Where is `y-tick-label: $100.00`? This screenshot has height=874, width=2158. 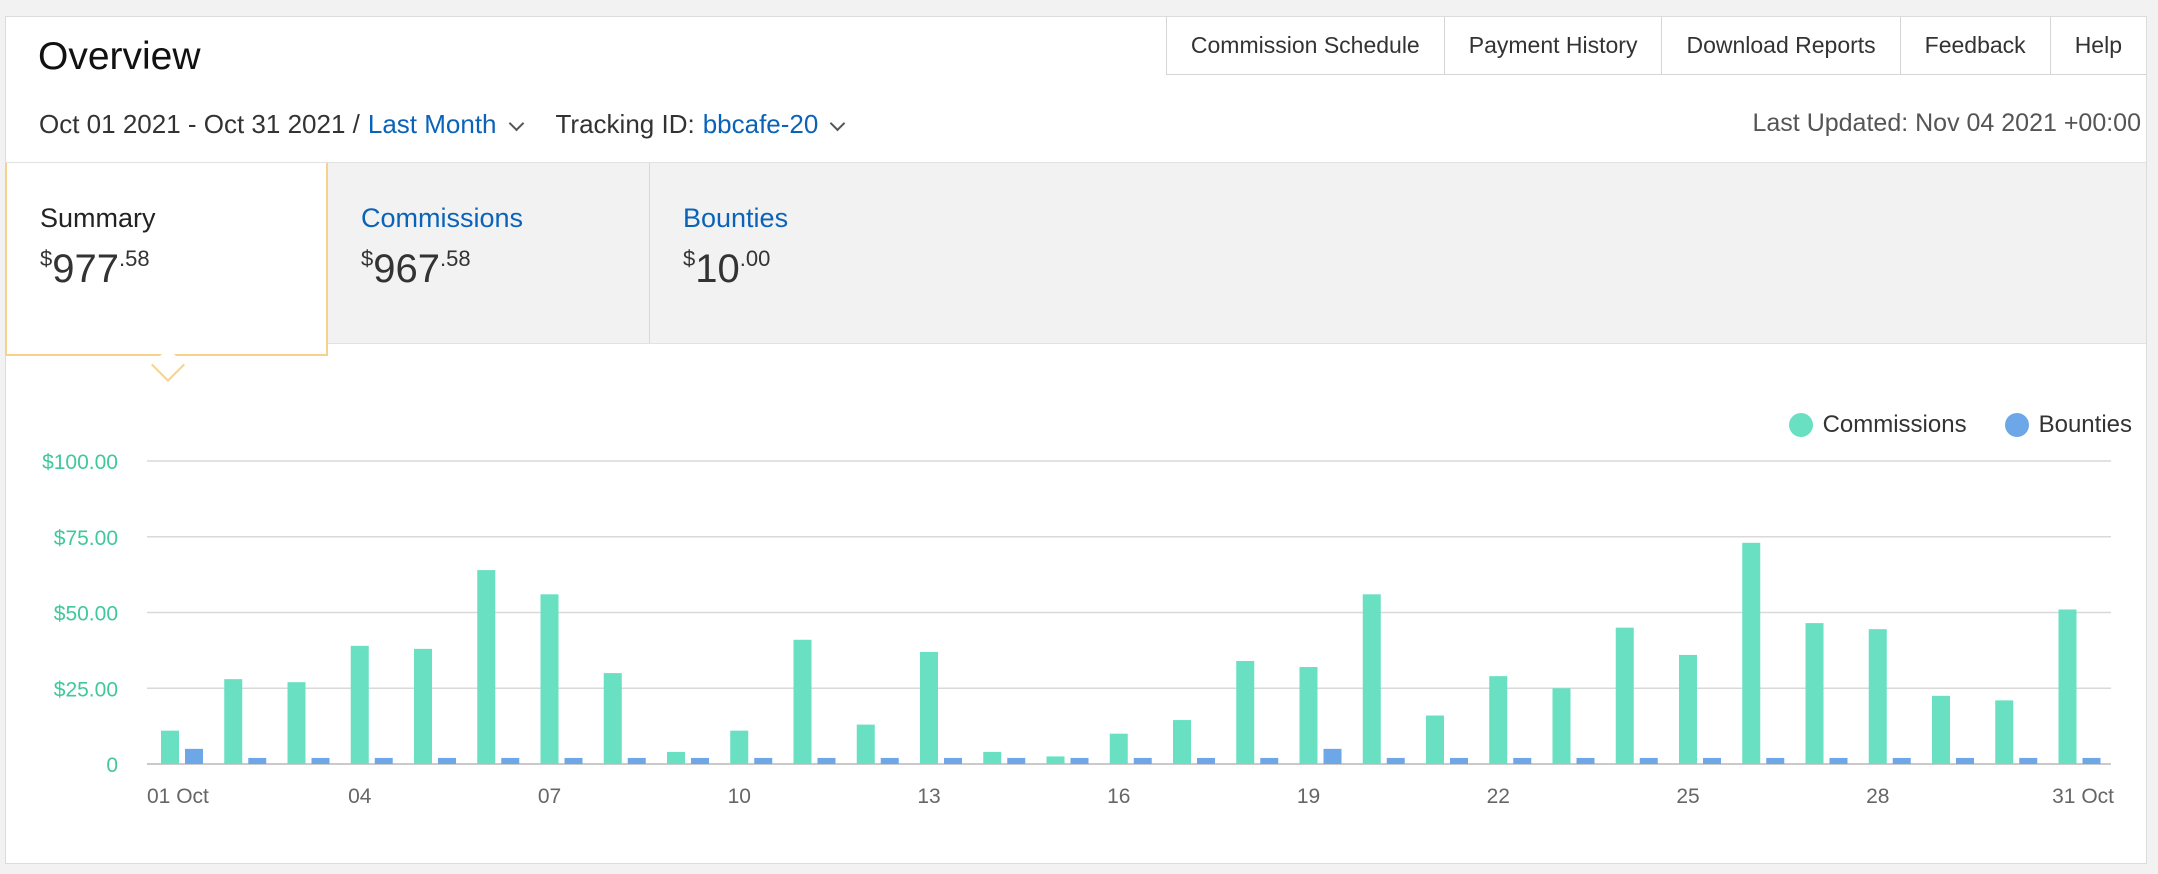
y-tick-label: $100.00 is located at coordinates (80, 462).